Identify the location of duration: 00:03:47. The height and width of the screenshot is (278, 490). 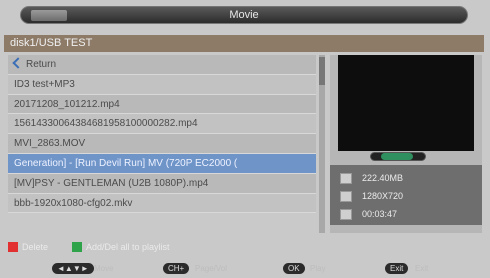
(380, 214).